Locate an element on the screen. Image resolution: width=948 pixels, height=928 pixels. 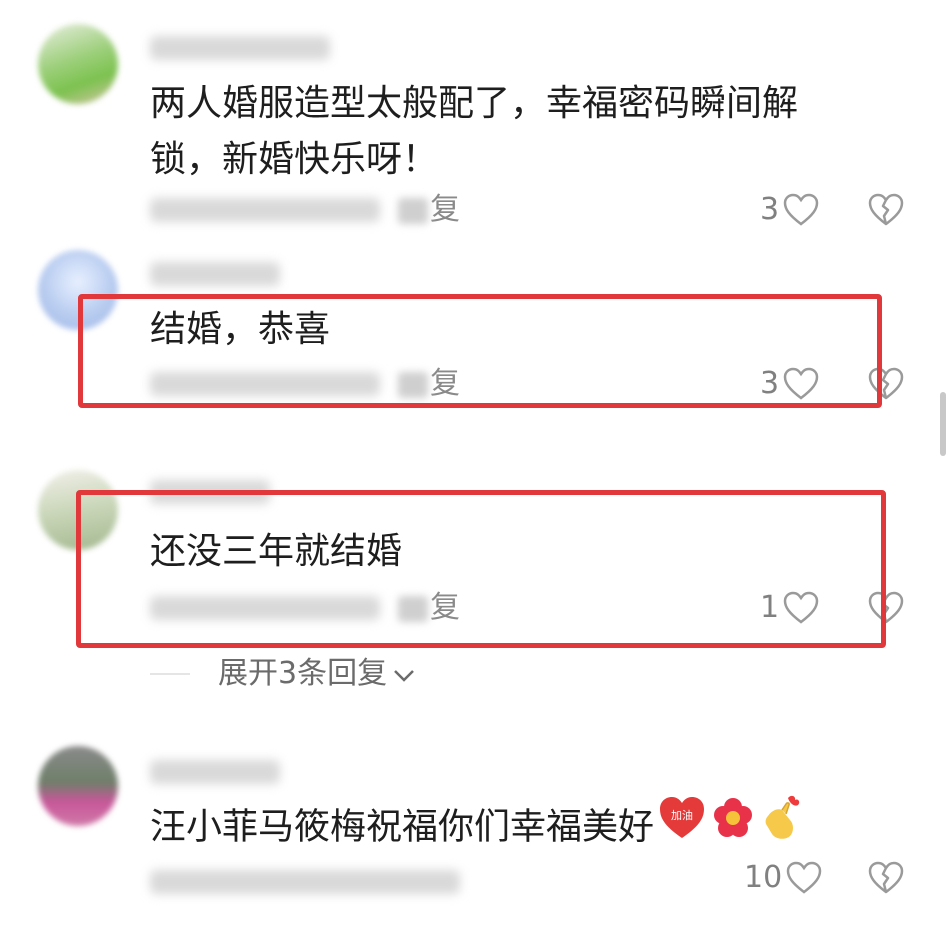
like-button: 10 is located at coordinates (783, 878).